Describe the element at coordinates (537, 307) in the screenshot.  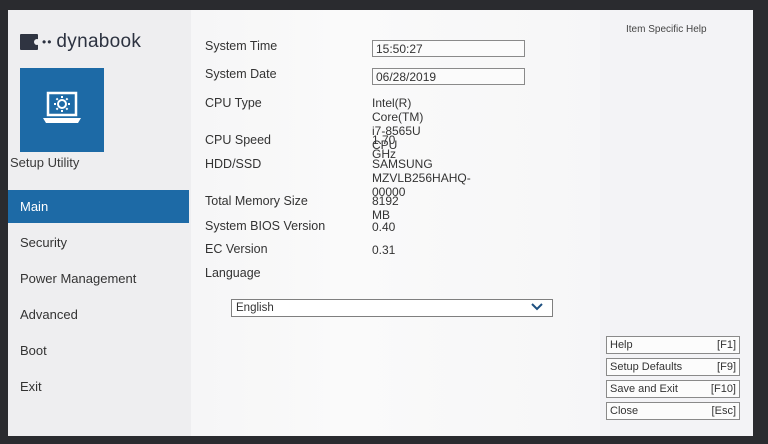
I see `chevron-down-icon` at that location.